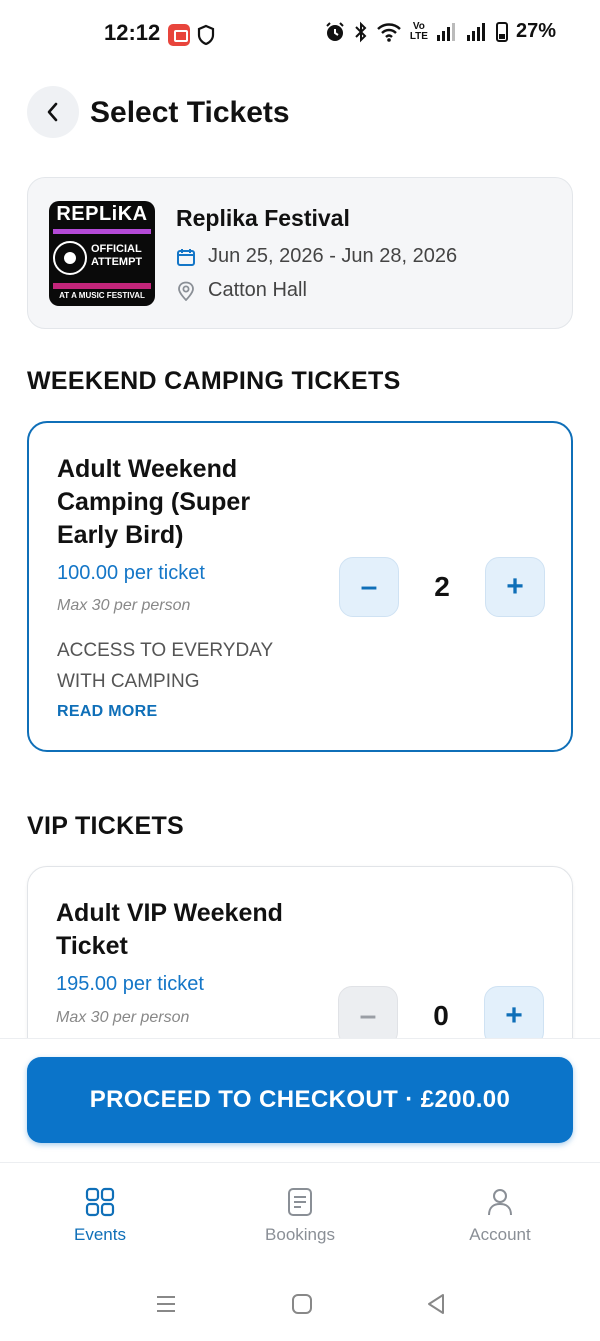  What do you see at coordinates (333, 256) in the screenshot?
I see `event-dates: Jun 25, 2026 - Jun 28, 2026` at bounding box center [333, 256].